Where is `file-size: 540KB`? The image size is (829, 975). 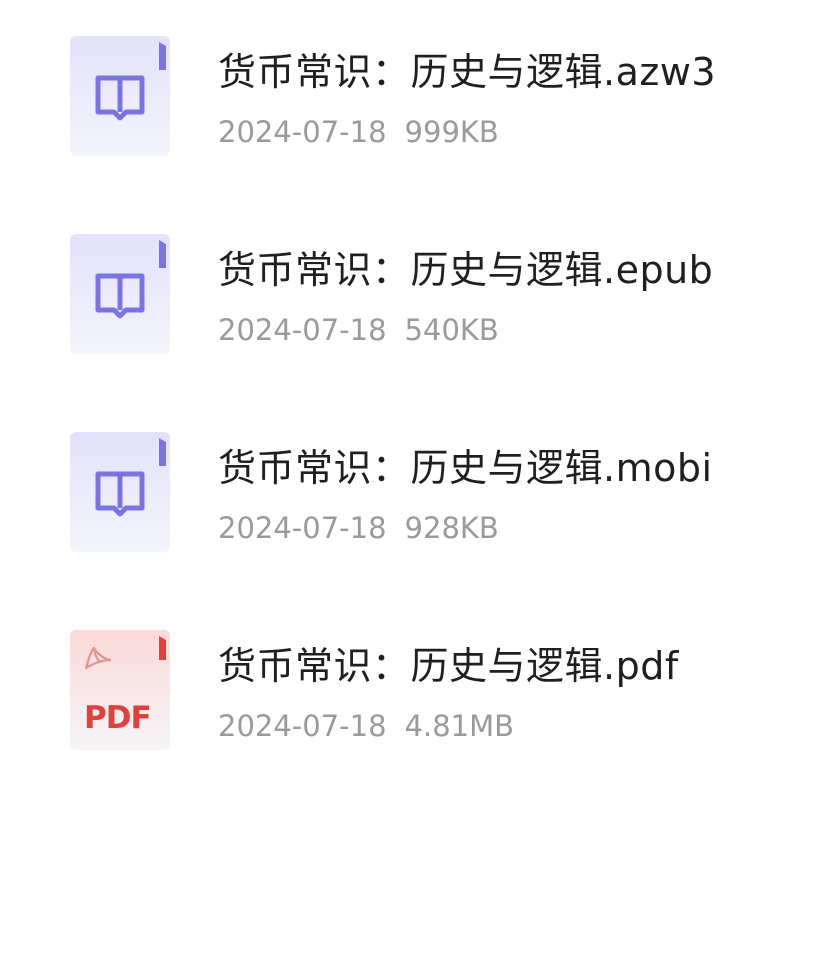
file-size: 540KB is located at coordinates (451, 330).